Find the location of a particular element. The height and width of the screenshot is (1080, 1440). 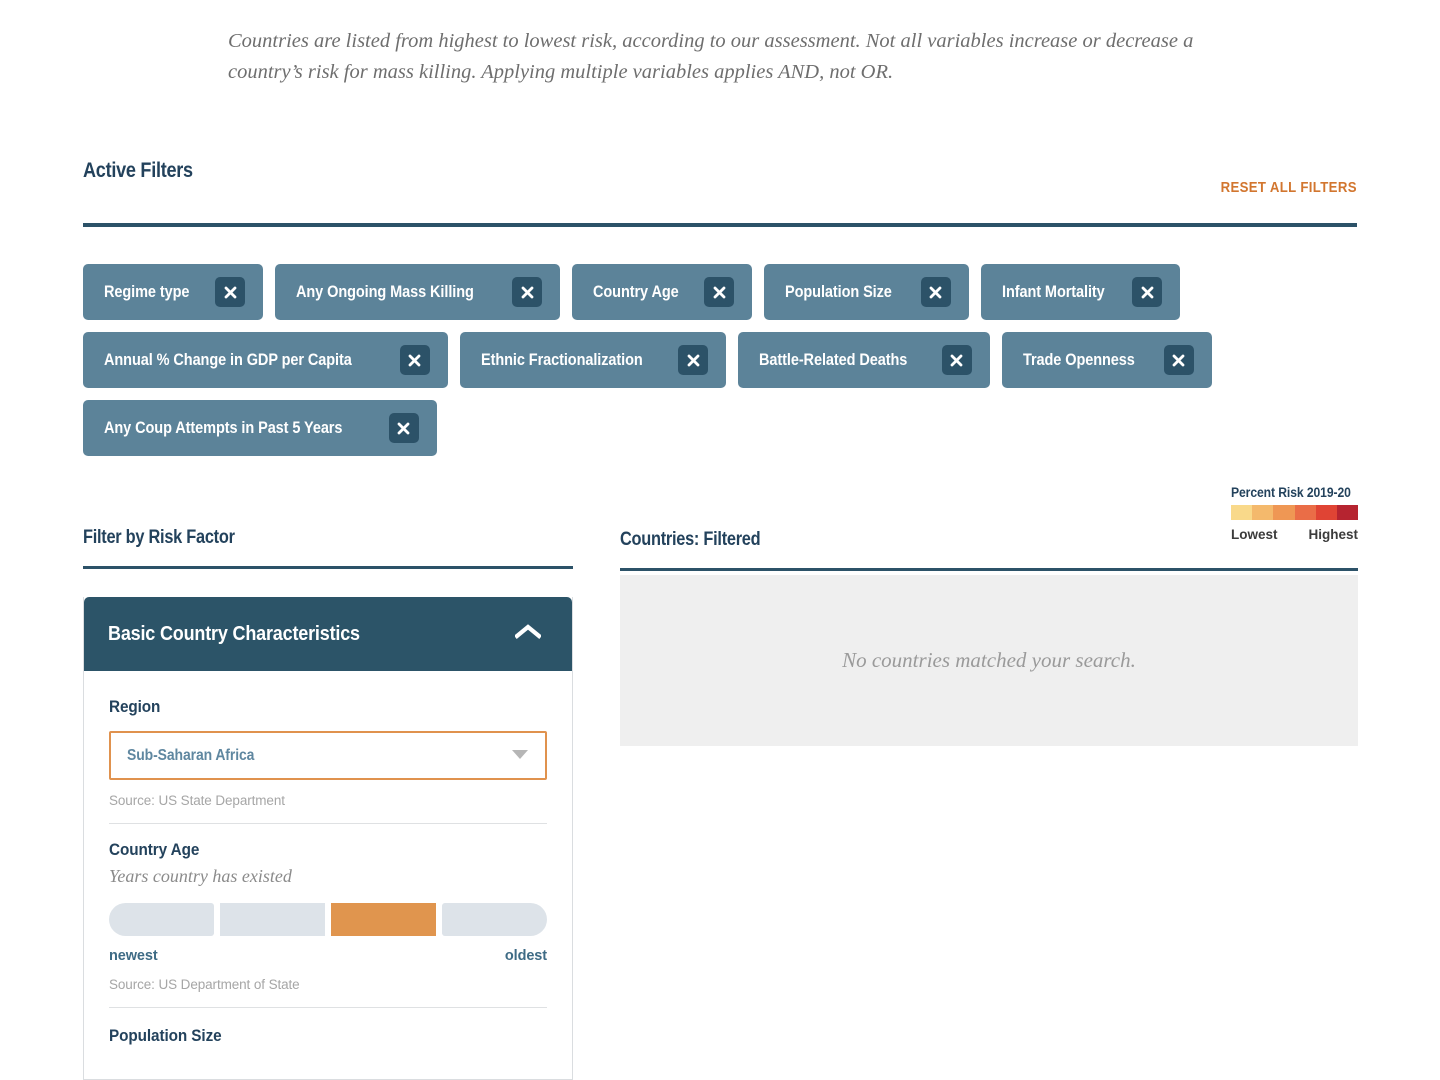

filter-chip-label: Country Age is located at coordinates (636, 291).